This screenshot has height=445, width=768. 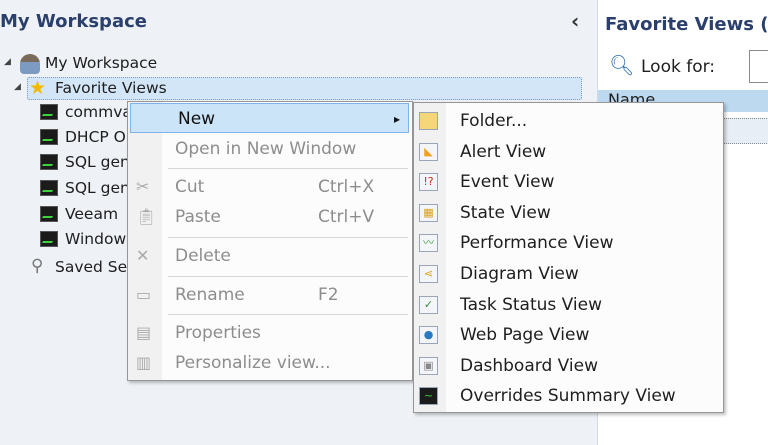 What do you see at coordinates (396, 119) in the screenshot?
I see `submenu-arrow-icon: ▸` at bounding box center [396, 119].